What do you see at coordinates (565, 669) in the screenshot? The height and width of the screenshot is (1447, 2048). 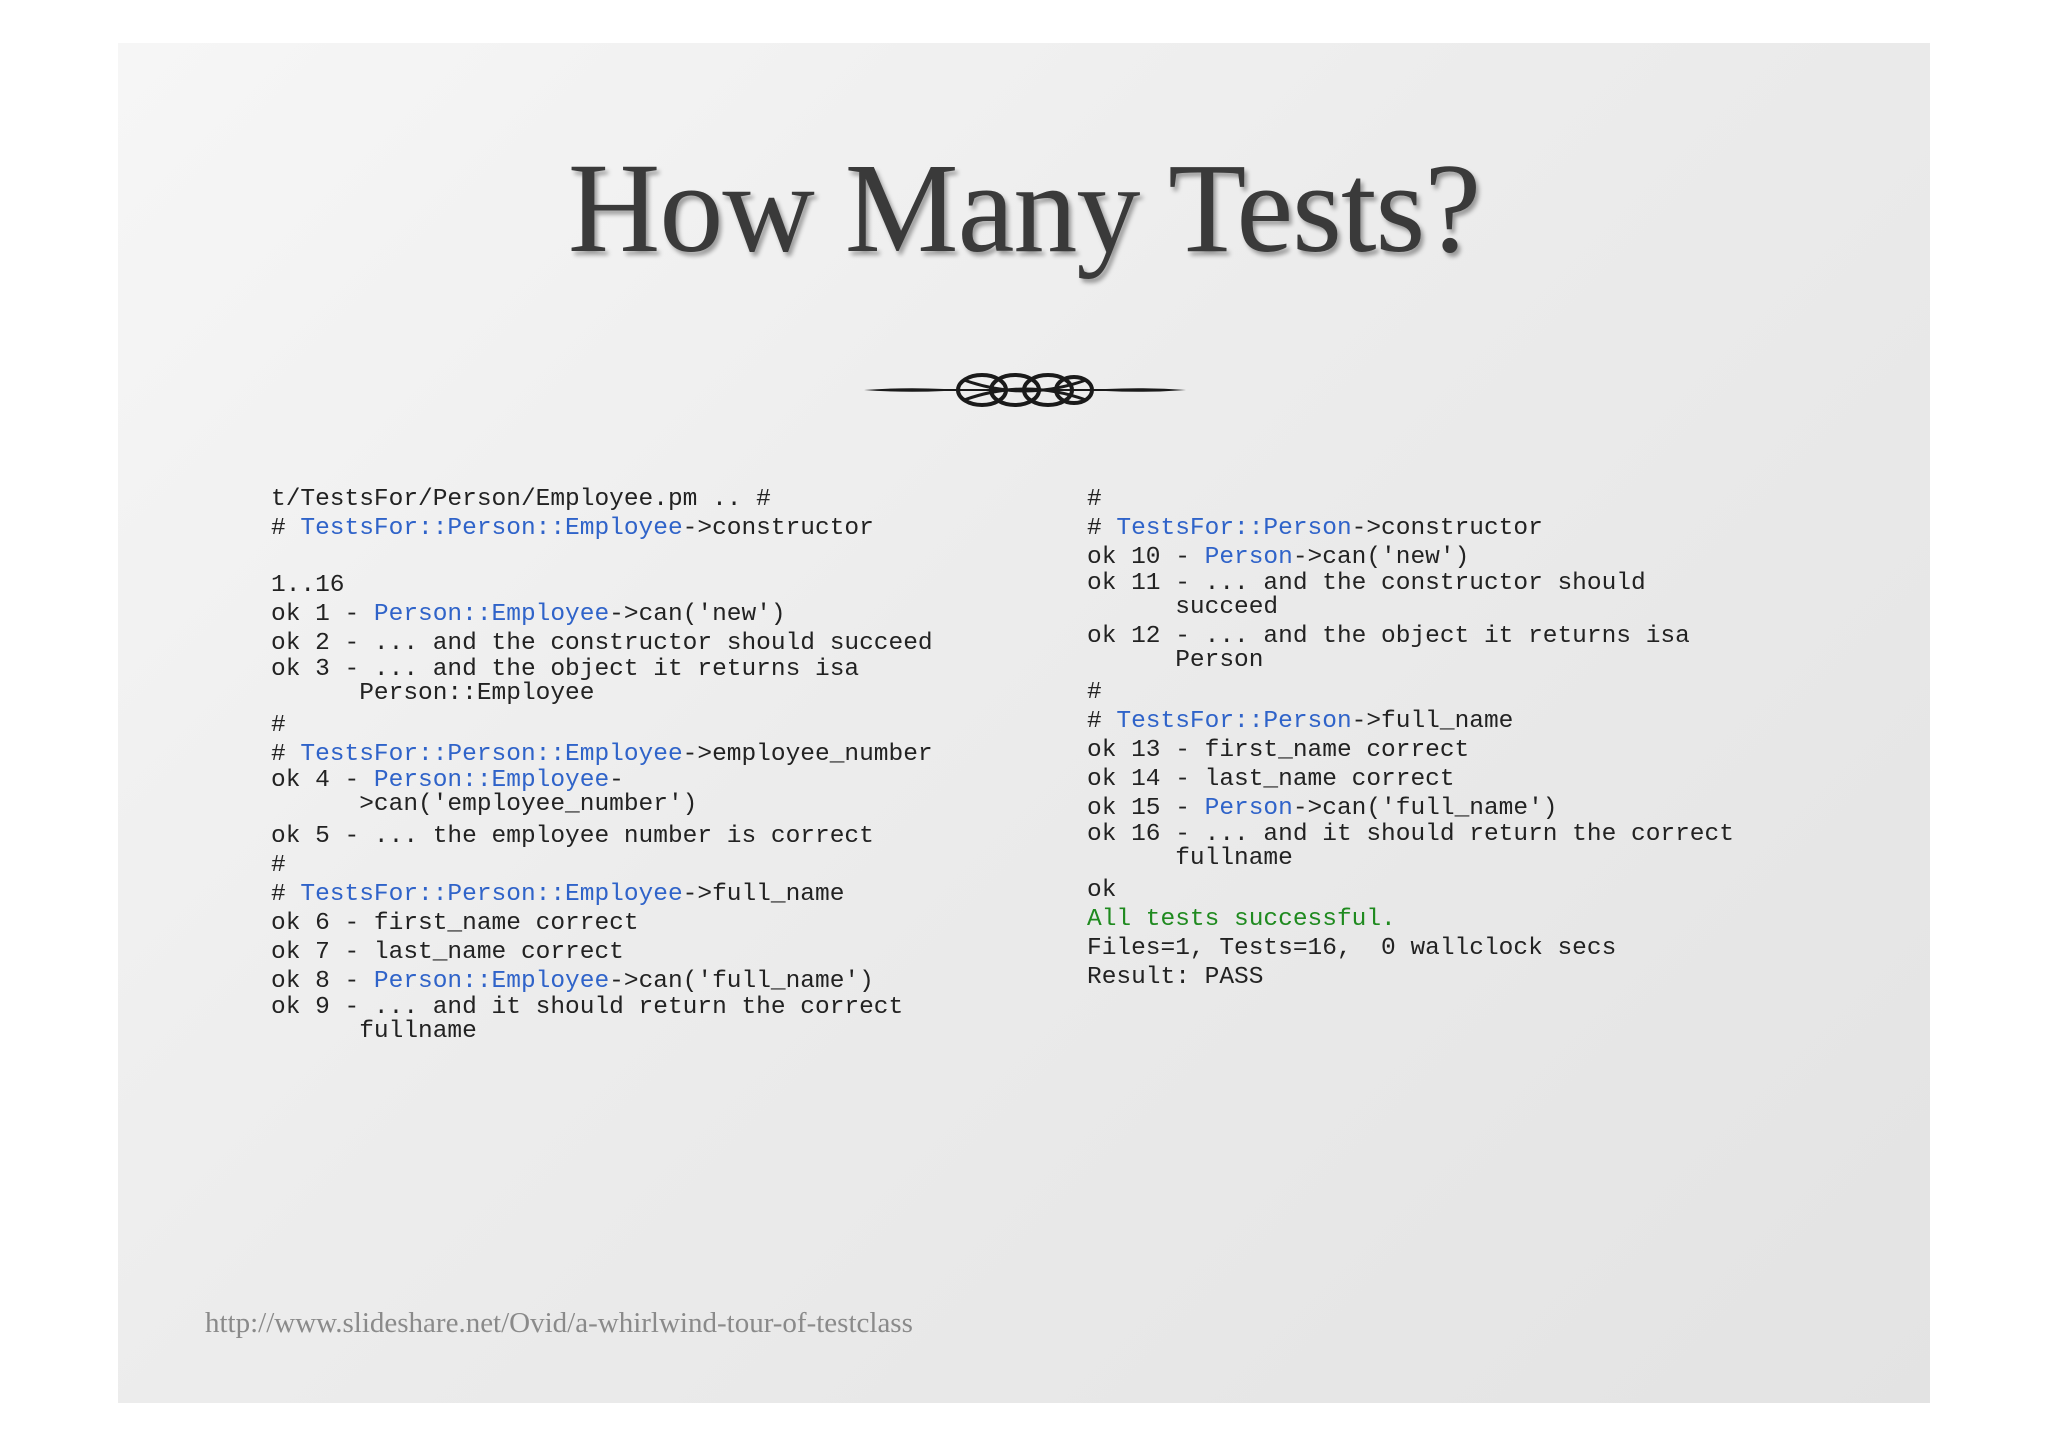 I see `output-text: ok 3 - ... and the object it returns isa` at bounding box center [565, 669].